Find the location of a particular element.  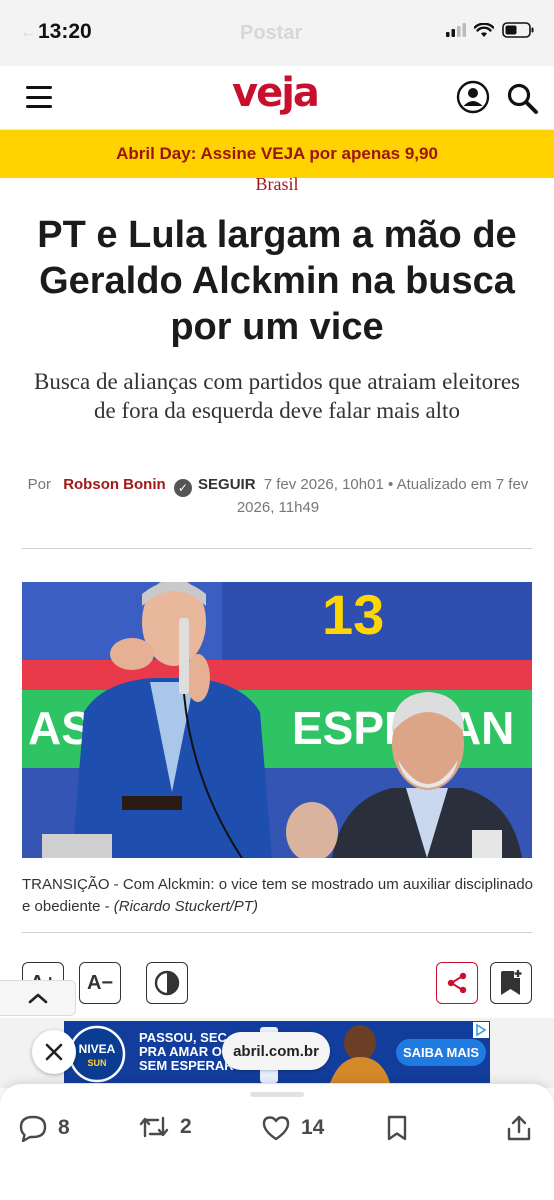

share-icon is located at coordinates (457, 983).